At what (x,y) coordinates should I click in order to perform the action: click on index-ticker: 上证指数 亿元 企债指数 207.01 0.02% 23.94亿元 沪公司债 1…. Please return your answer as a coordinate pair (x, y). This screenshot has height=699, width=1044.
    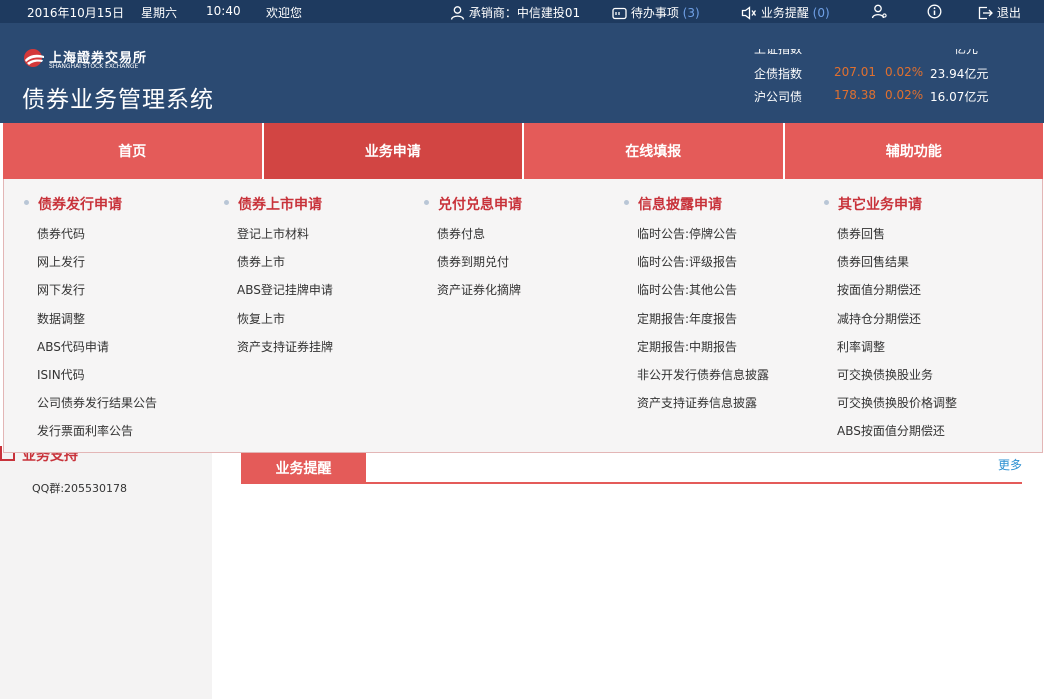
    Looking at the image, I should click on (894, 79).